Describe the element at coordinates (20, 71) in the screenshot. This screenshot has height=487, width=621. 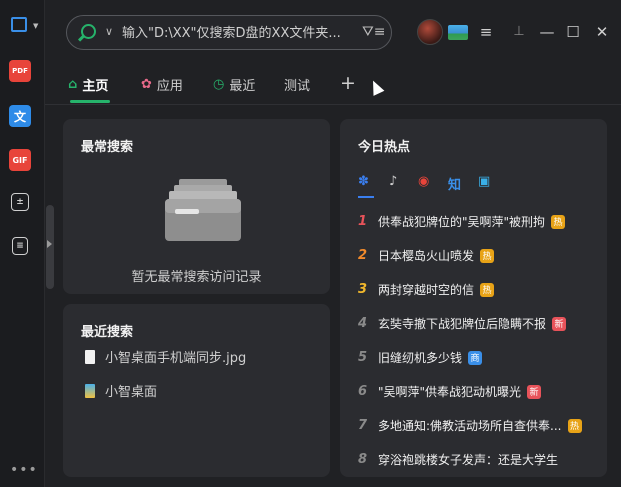
I see `pdf-icon: PDF` at that location.